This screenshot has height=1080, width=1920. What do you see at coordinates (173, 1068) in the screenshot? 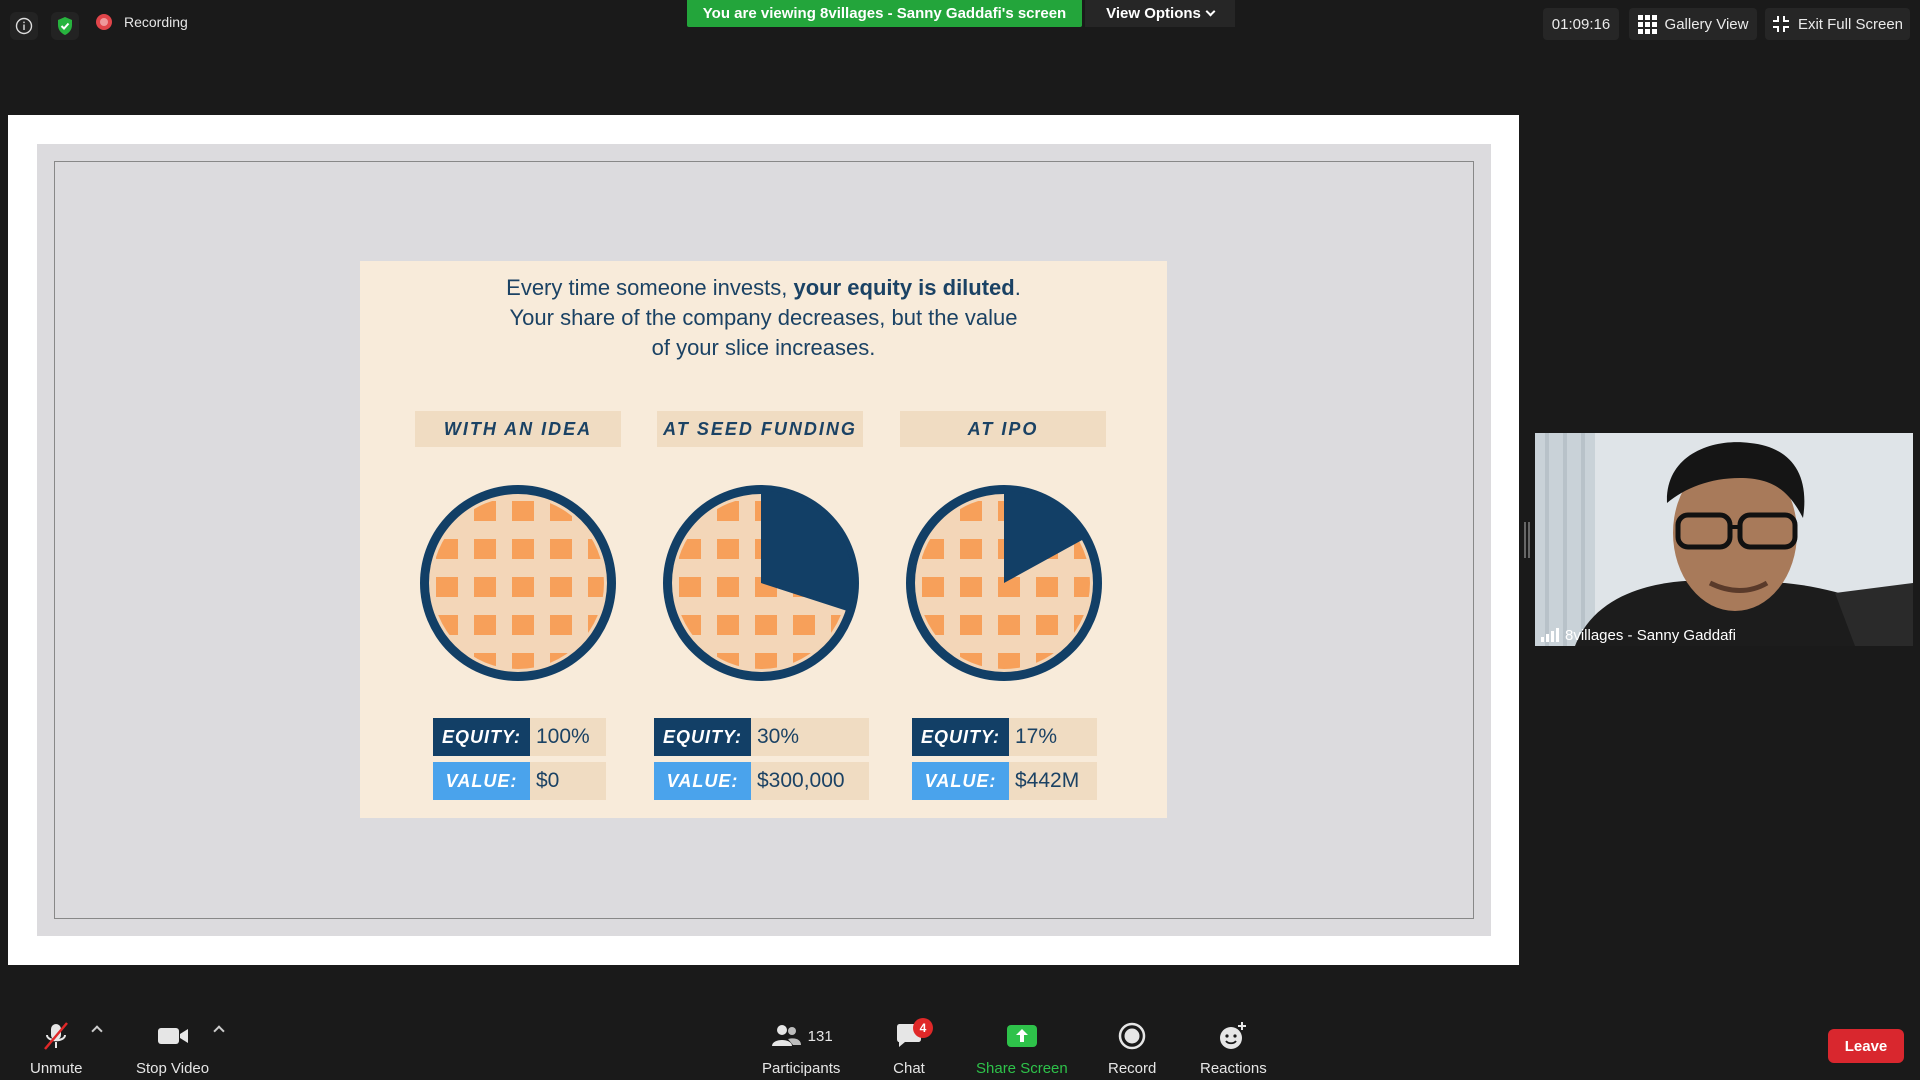
I see `stop-video-label: Stop Video` at bounding box center [173, 1068].